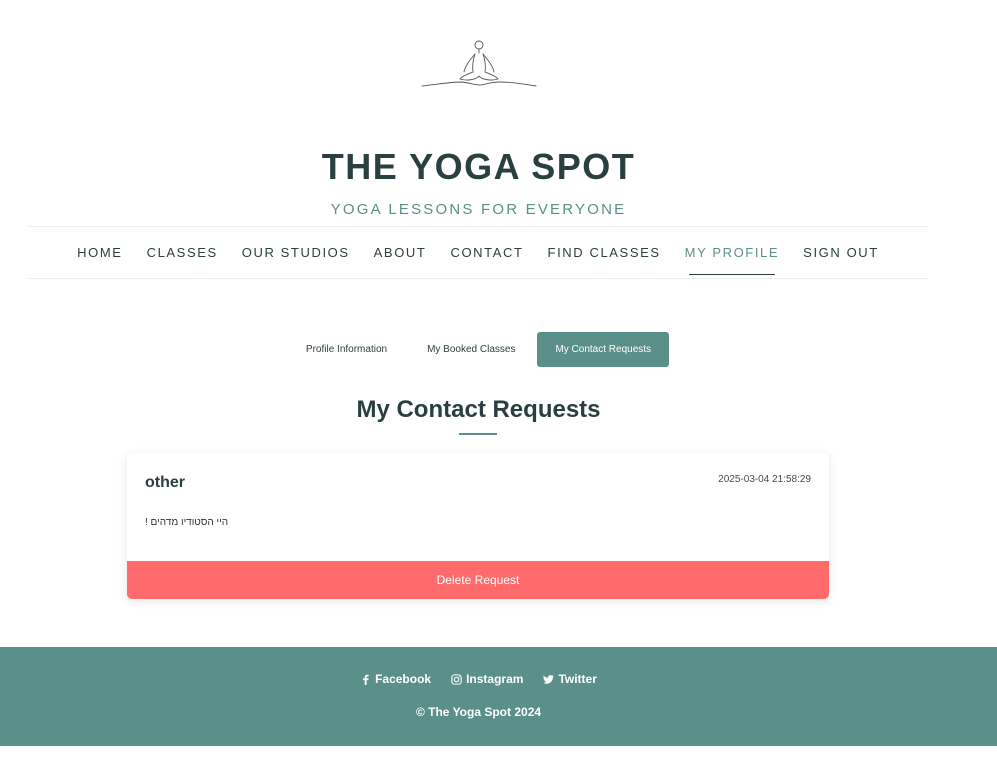 This screenshot has width=997, height=760. What do you see at coordinates (479, 63) in the screenshot?
I see `yoga-meditation-logo` at bounding box center [479, 63].